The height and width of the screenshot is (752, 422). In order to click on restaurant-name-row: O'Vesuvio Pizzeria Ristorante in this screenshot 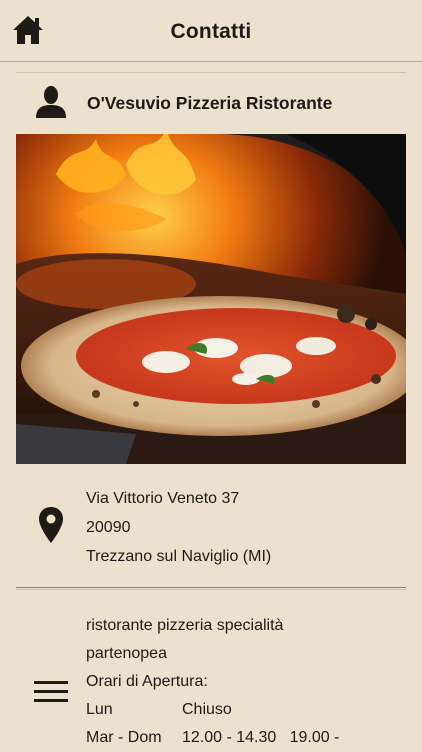, I will do `click(211, 103)`.